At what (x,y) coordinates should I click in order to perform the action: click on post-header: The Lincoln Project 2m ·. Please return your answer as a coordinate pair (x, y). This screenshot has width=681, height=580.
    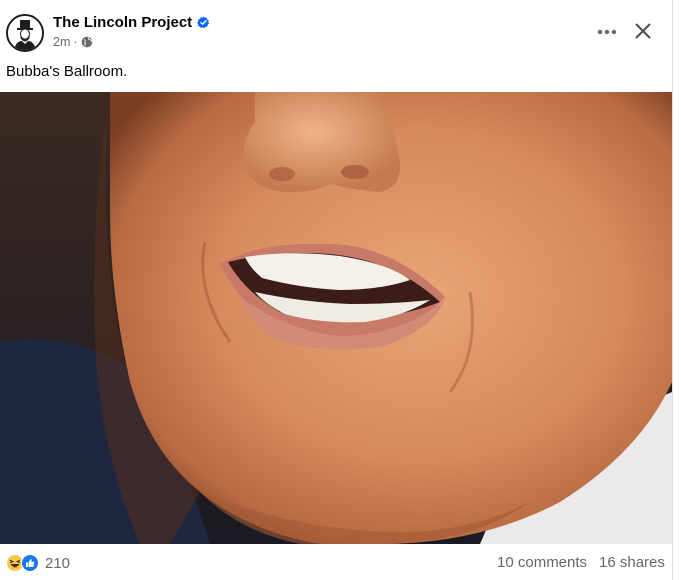
    Looking at the image, I should click on (336, 30).